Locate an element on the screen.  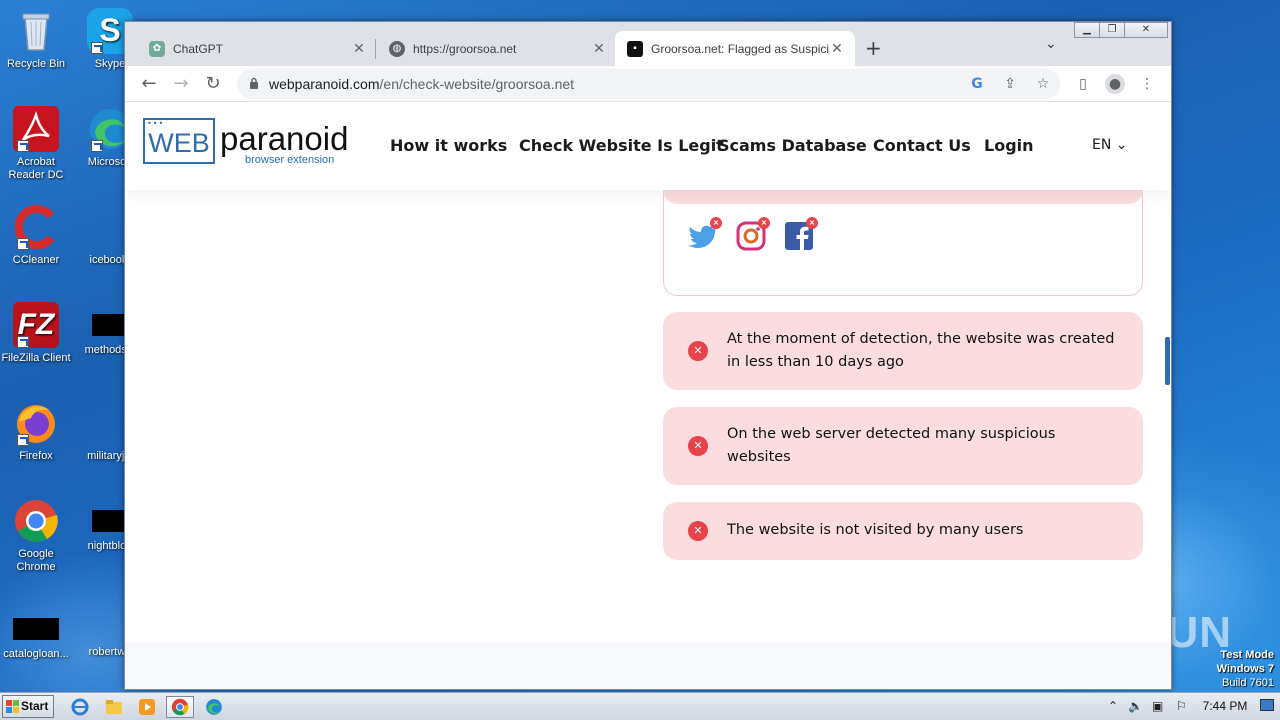
alert-text: The website is not visited by many users is located at coordinates (875, 530).